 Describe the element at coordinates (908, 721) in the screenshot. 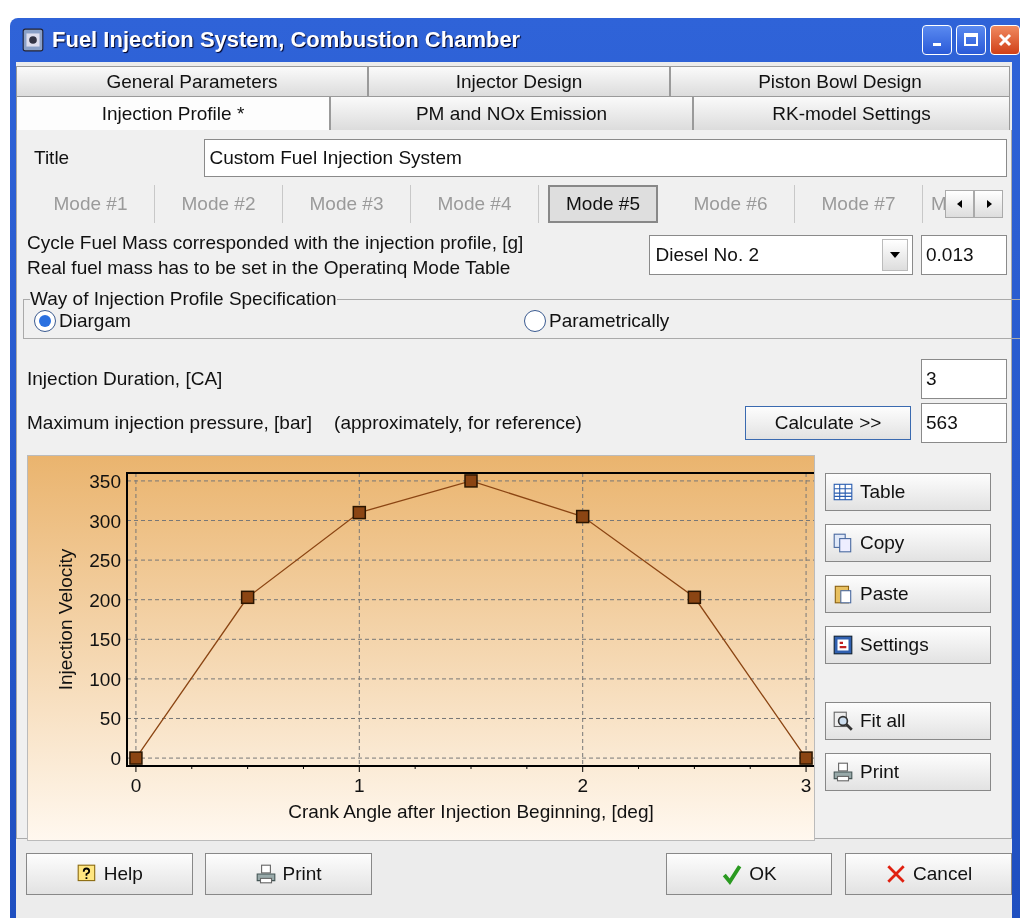

I see `fit-button: Fit all` at that location.